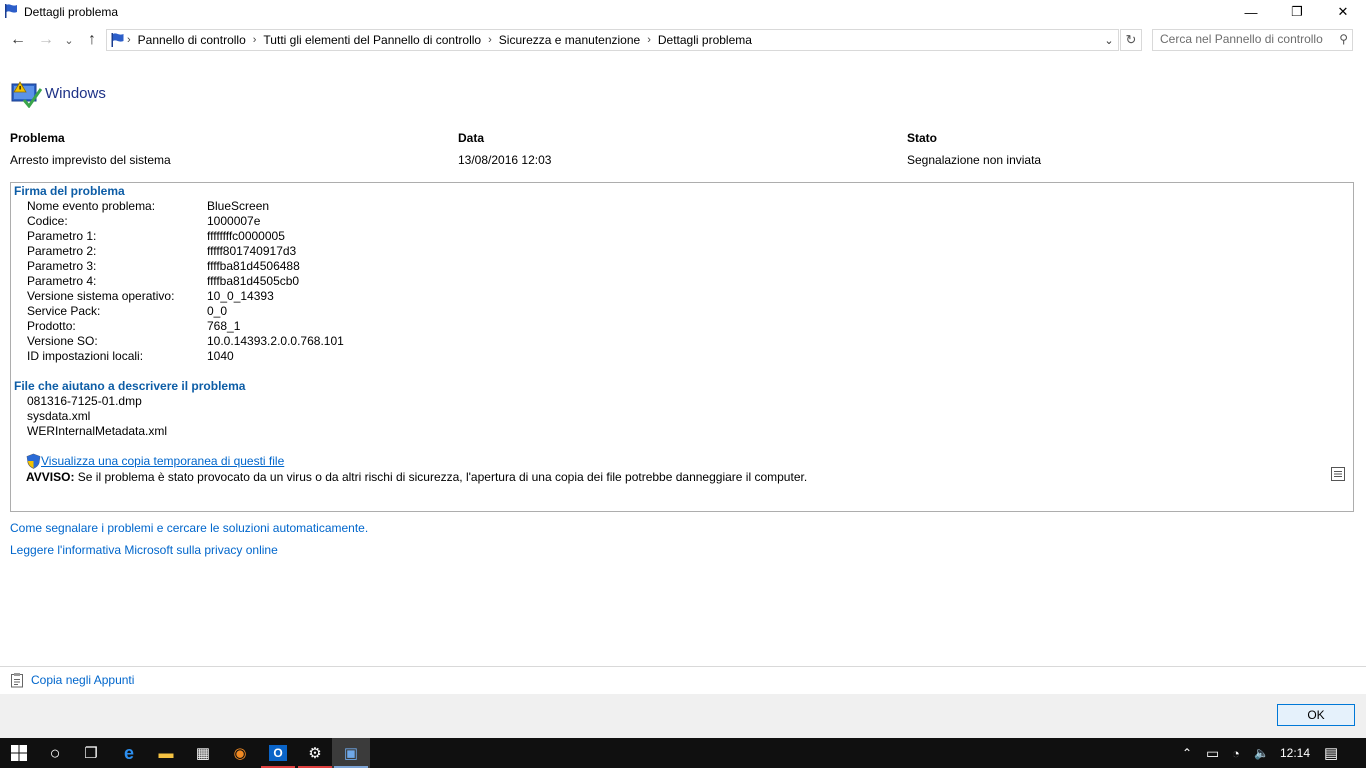 The width and height of the screenshot is (1366, 768). What do you see at coordinates (156, 236) in the screenshot?
I see `signature-row: Parametro 1: ffffffffc0000005` at bounding box center [156, 236].